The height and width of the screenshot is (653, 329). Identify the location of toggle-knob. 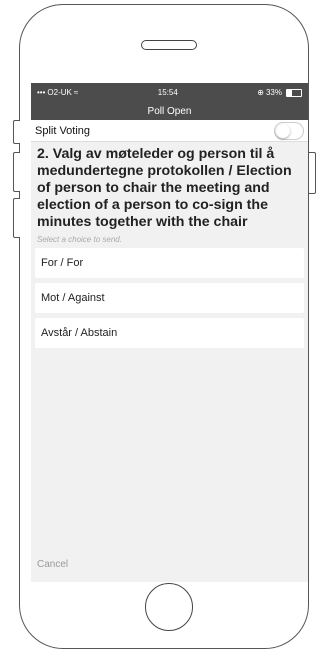
(283, 130).